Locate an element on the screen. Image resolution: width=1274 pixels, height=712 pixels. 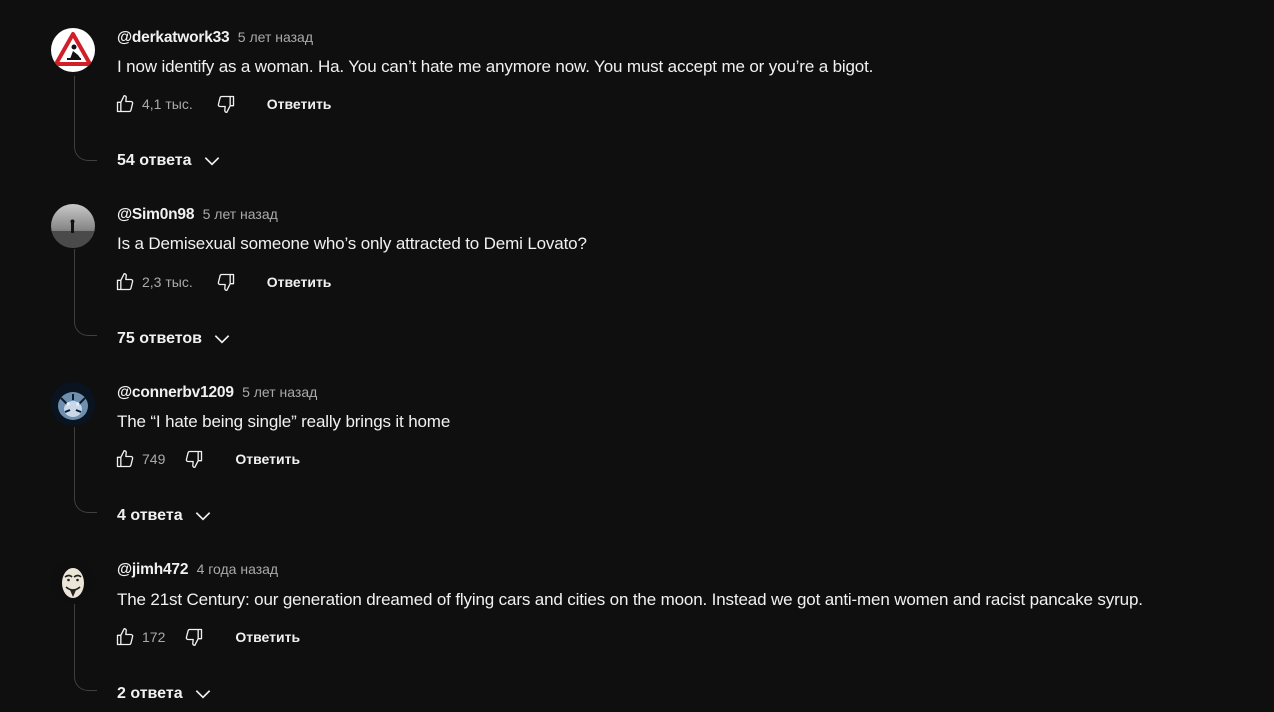
replies-toggle: 2 ответа is located at coordinates (165, 694).